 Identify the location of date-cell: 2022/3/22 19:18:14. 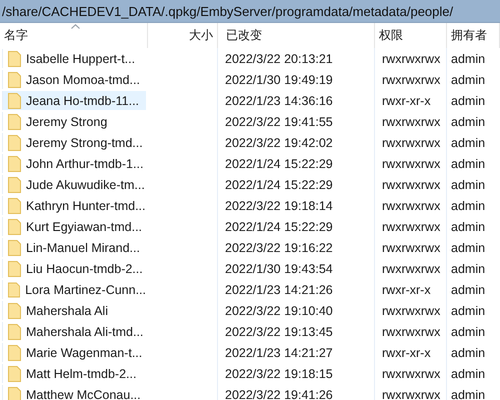
(279, 205).